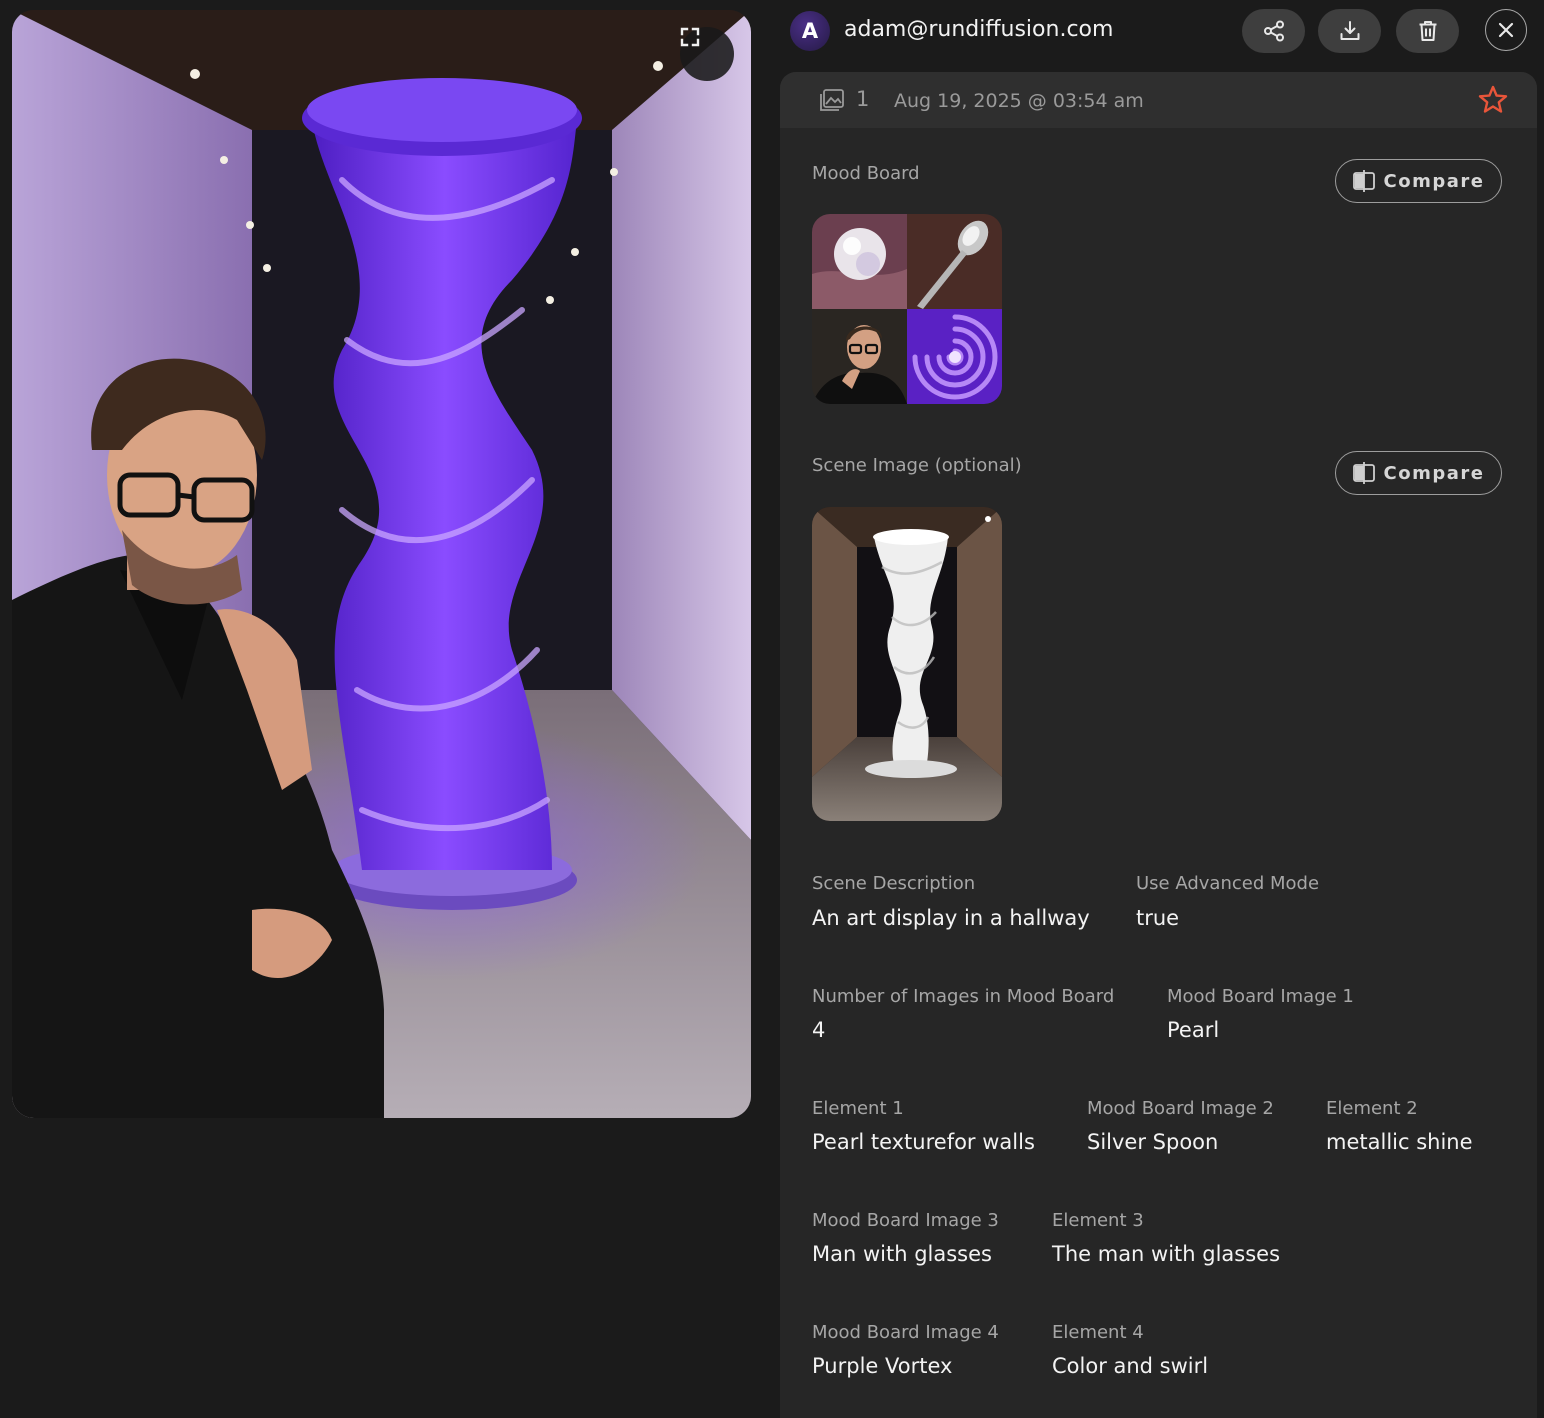  Describe the element at coordinates (819, 1030) in the screenshot. I see `num-images-value: 4` at that location.